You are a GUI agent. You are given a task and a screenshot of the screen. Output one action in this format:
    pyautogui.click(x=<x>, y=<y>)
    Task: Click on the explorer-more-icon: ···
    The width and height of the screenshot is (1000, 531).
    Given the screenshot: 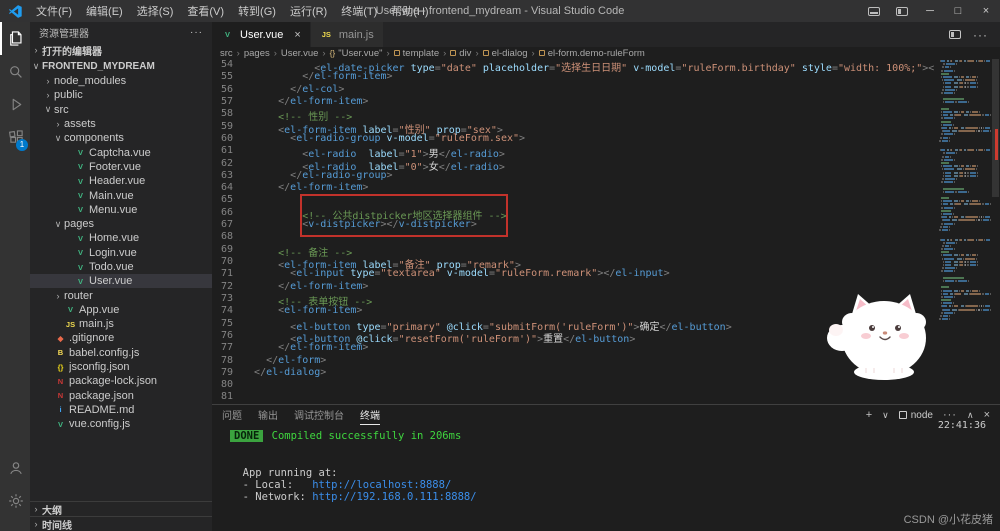 What is the action you would take?
    pyautogui.click(x=196, y=32)
    